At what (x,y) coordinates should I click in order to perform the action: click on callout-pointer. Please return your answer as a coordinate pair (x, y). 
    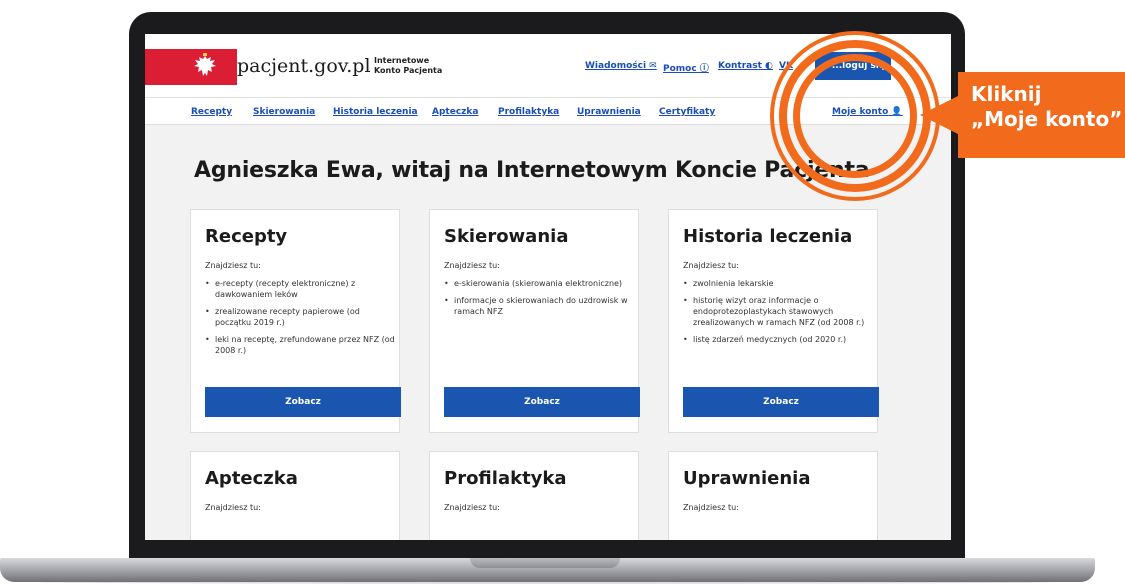
    Looking at the image, I should click on (940, 115).